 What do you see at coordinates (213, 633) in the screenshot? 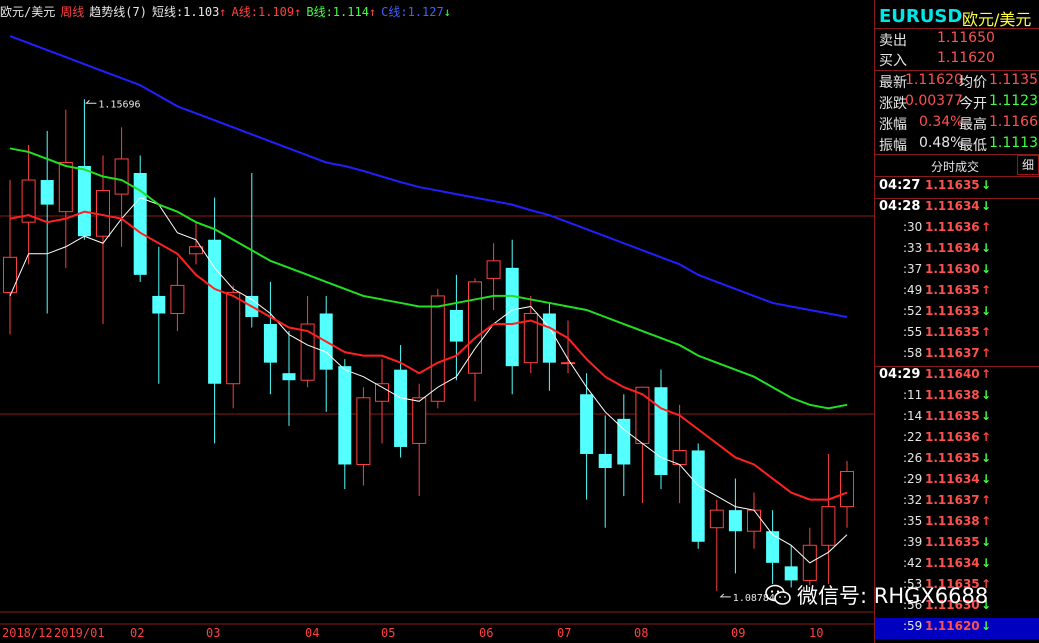
I see `x-tick-label: 03` at bounding box center [213, 633].